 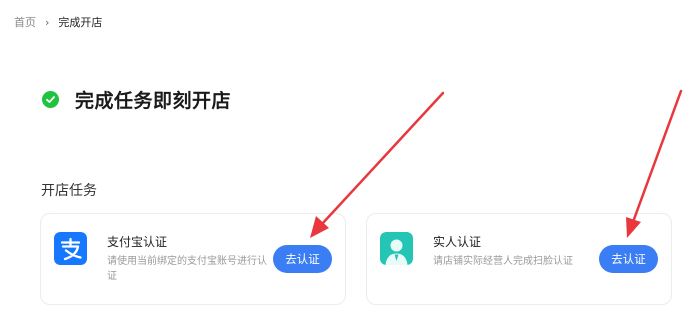 I want to click on task-description: 请店铺实际经营人完成扫脸认证, so click(x=503, y=261).